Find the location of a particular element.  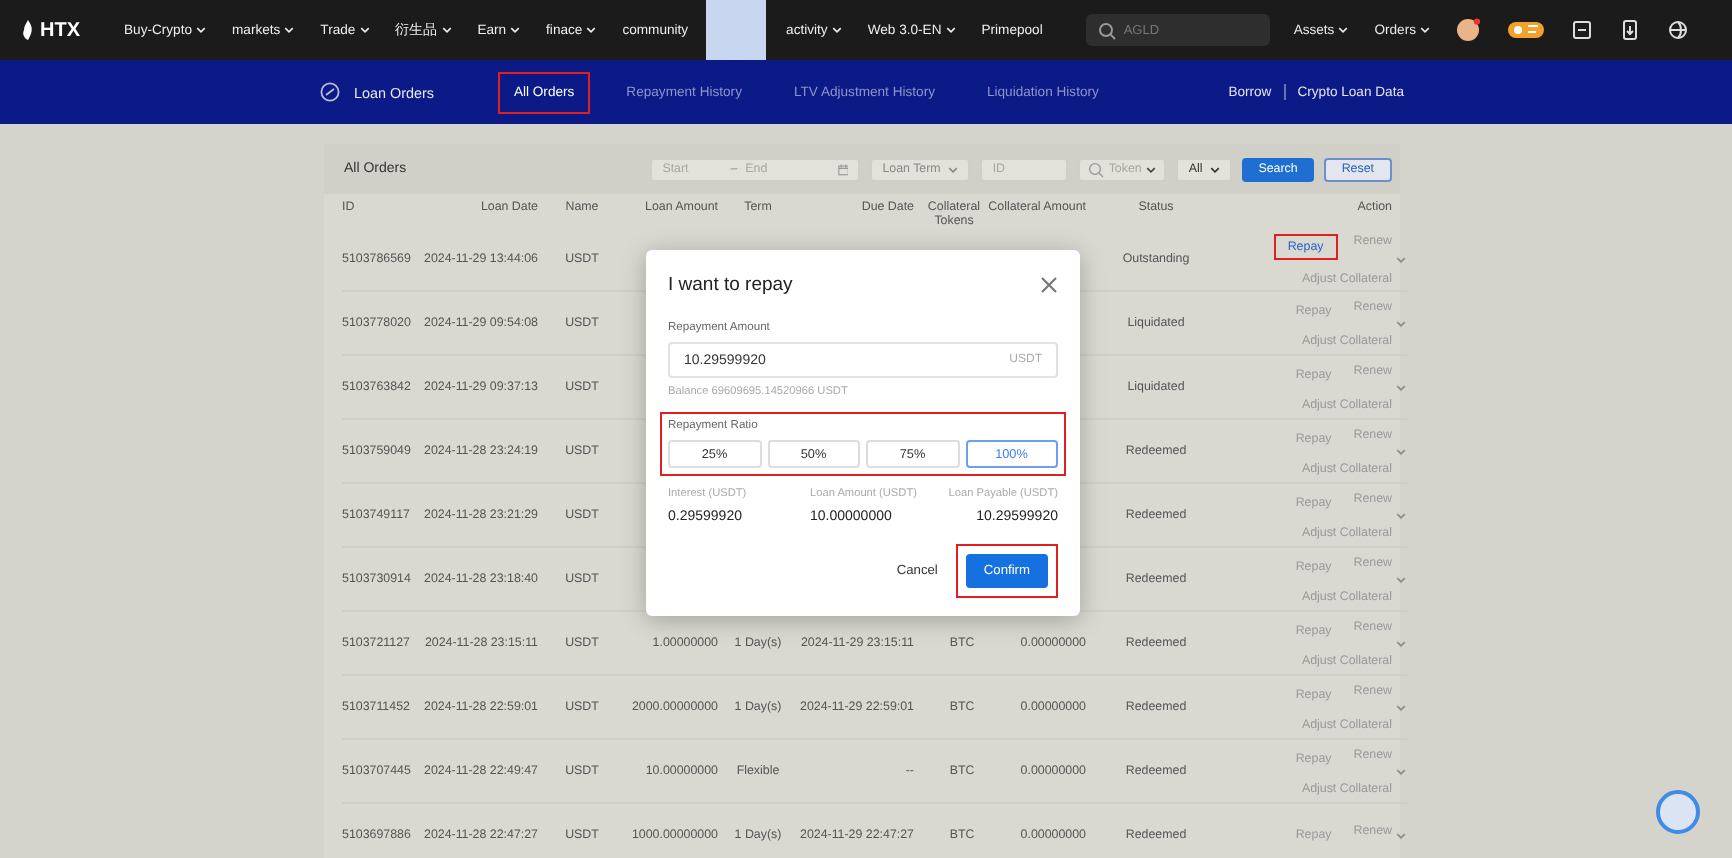

close-icon is located at coordinates (1049, 285).